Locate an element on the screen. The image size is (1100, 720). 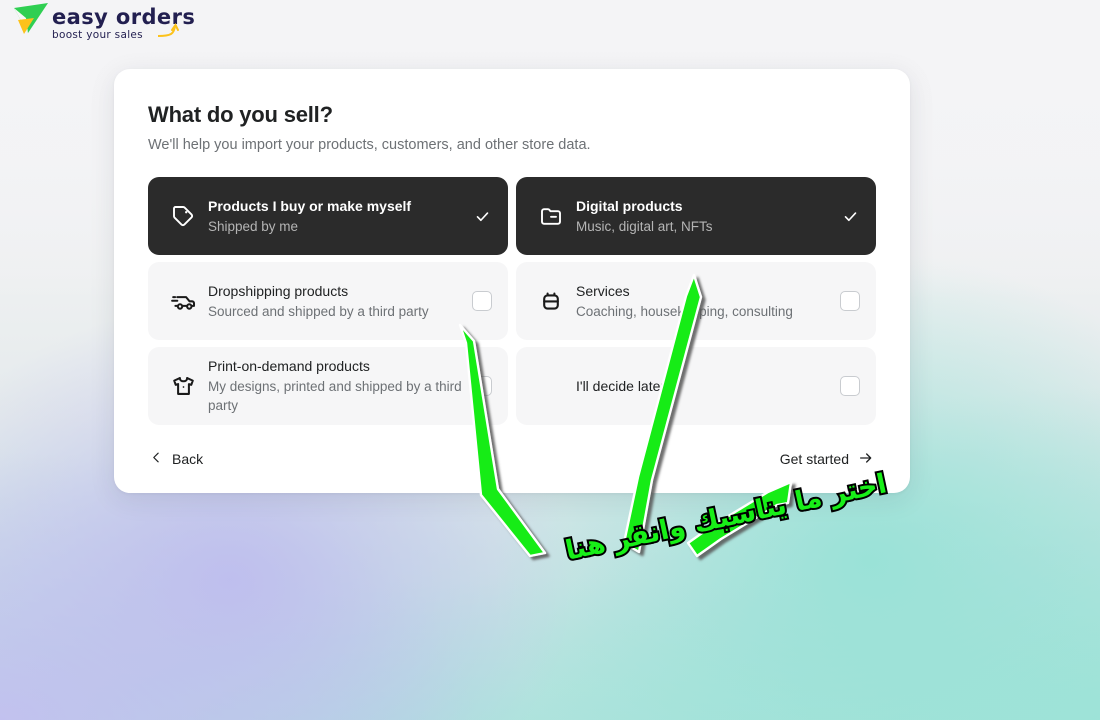
option-description: Coaching, housekeeping, consulting is located at coordinates (684, 311).